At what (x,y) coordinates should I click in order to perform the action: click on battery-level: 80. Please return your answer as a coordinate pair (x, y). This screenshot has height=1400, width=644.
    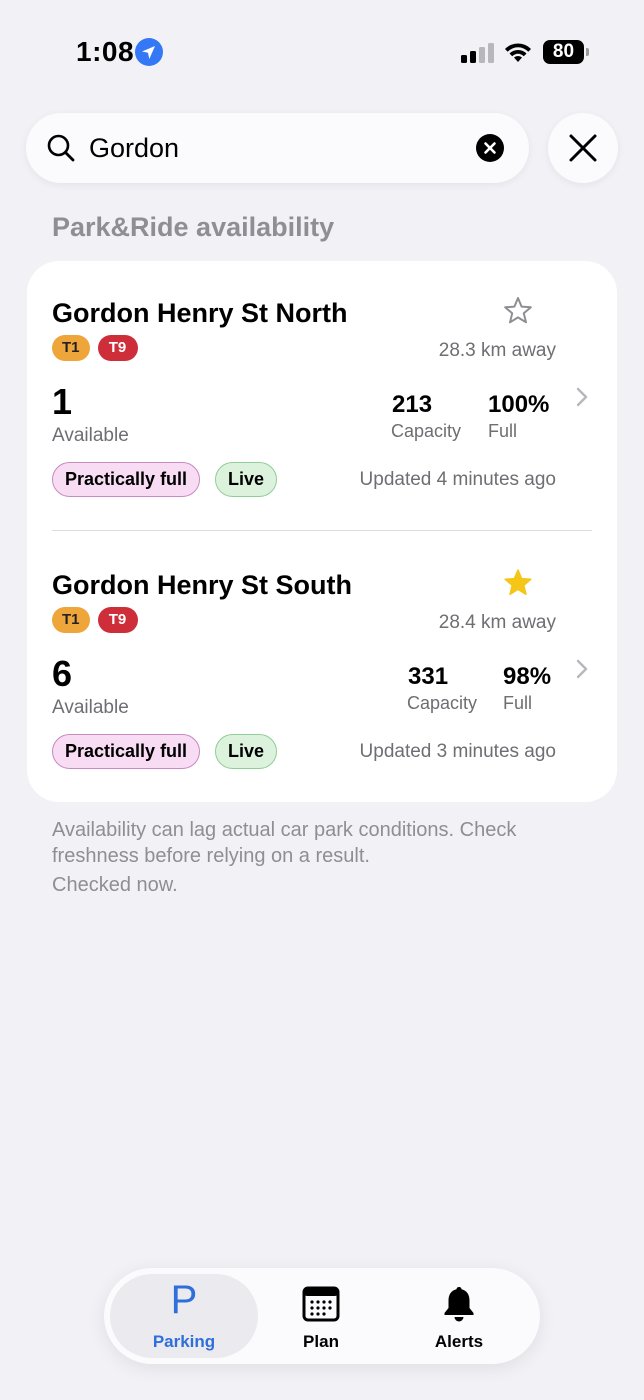
    Looking at the image, I should click on (563, 52).